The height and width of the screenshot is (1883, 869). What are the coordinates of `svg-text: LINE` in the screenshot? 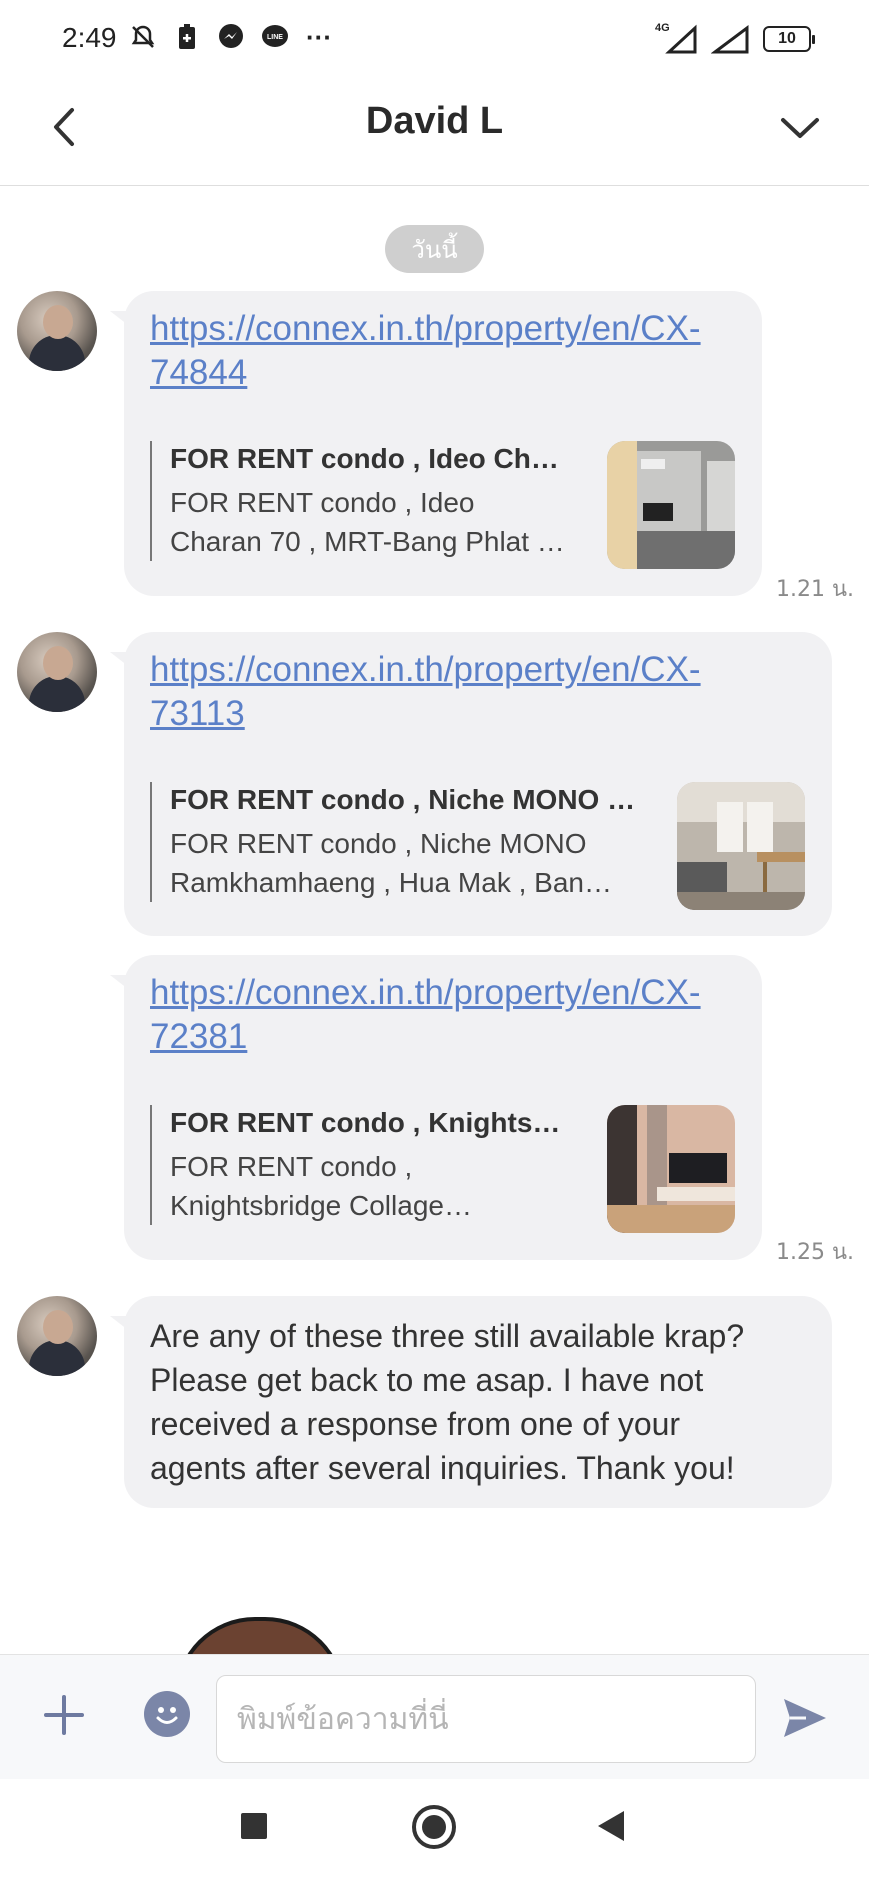 It's located at (275, 37).